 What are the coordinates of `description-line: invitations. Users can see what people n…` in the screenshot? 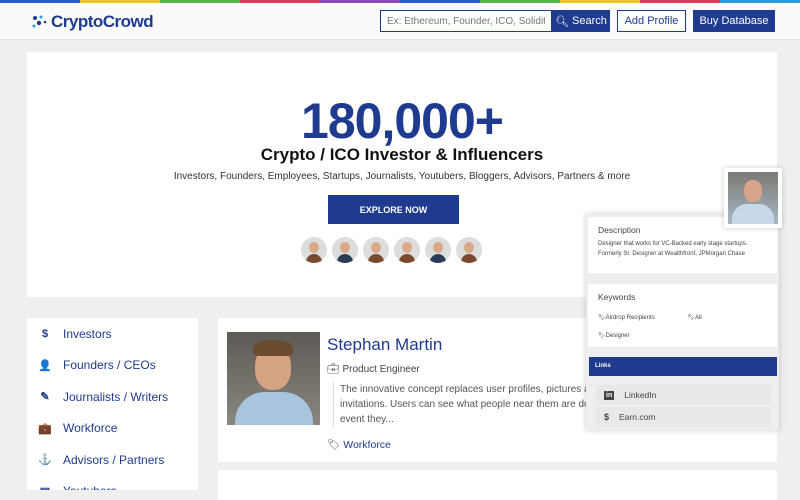 It's located at (466, 404).